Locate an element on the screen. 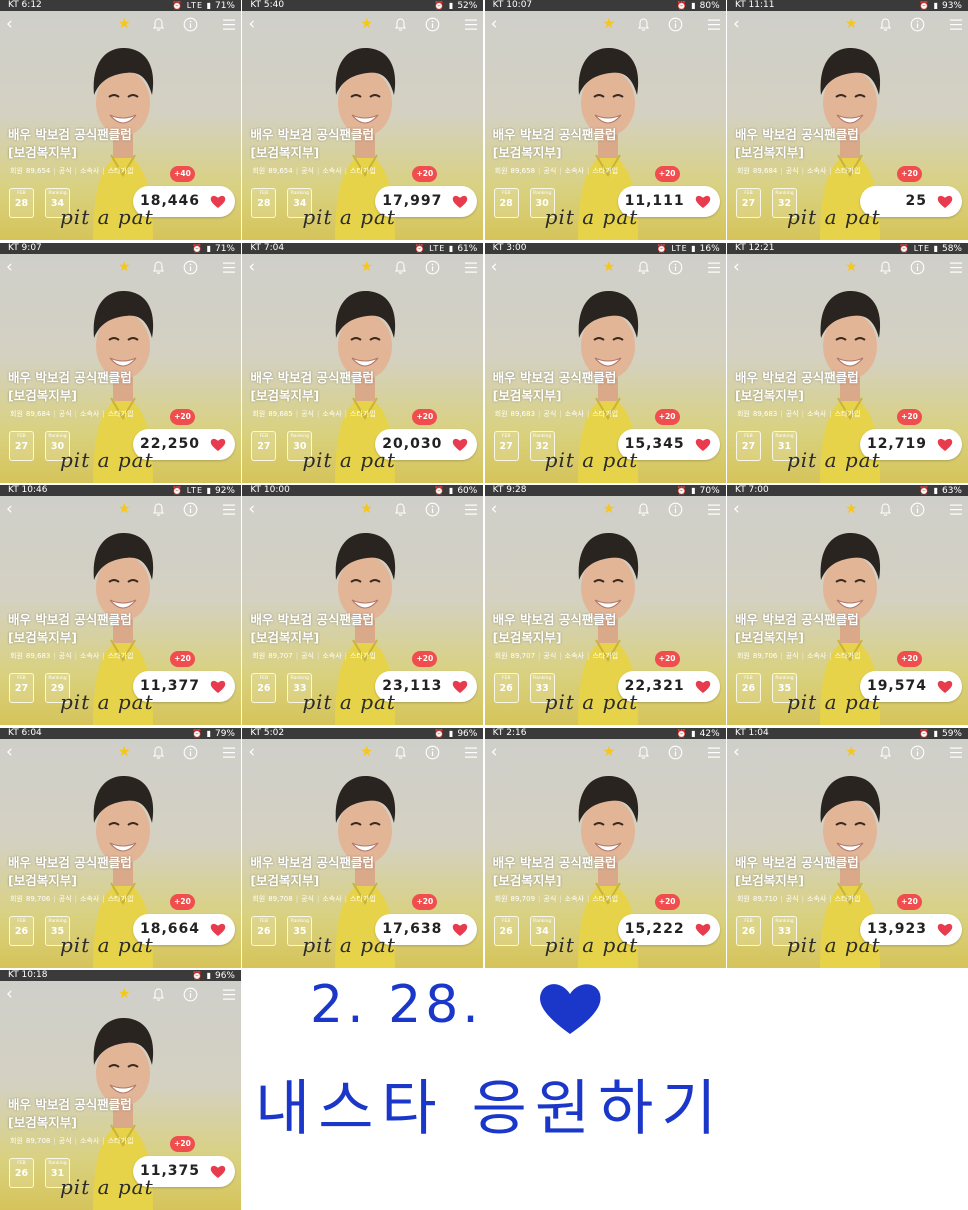  bonus-hearts-badge: +40 is located at coordinates (182, 174).